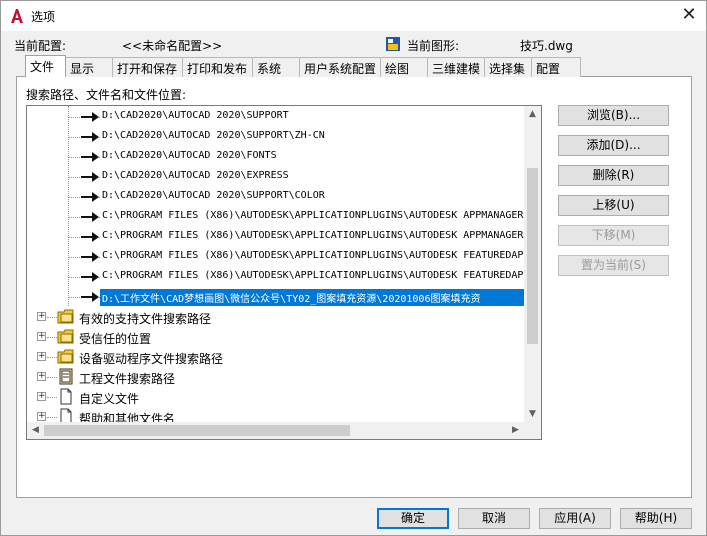  What do you see at coordinates (404, 67) in the screenshot?
I see `tab-drafting: 绘图` at bounding box center [404, 67].